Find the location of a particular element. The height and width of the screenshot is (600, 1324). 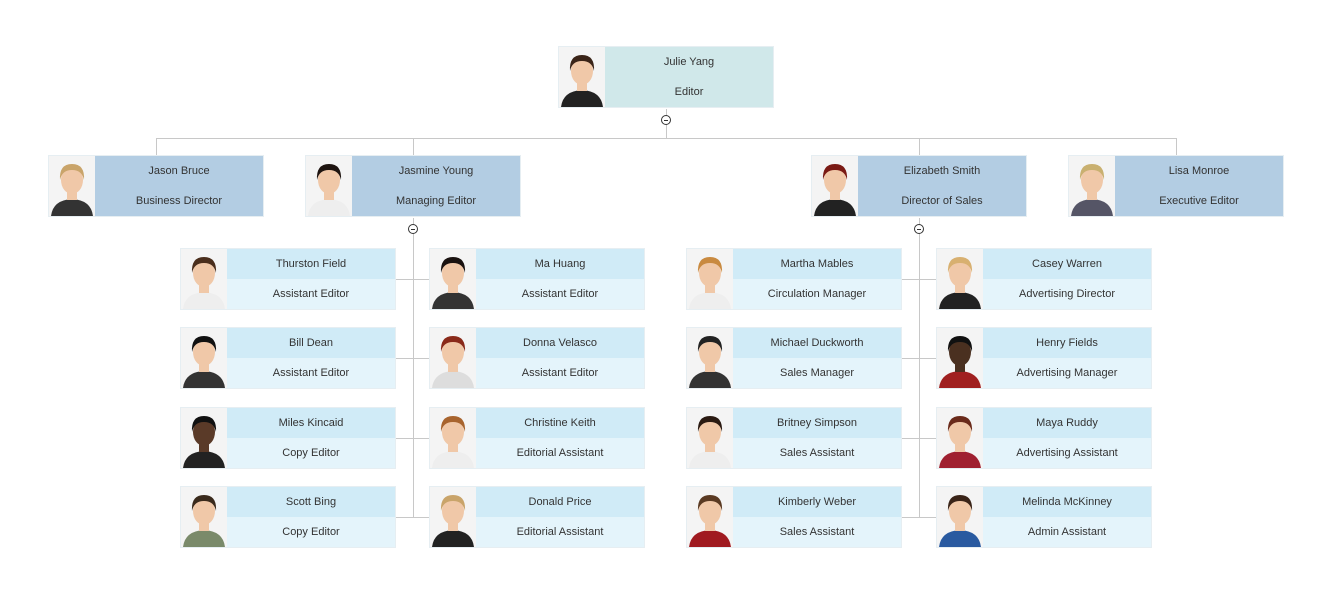

node-name: Christine Keith is located at coordinates (560, 423).